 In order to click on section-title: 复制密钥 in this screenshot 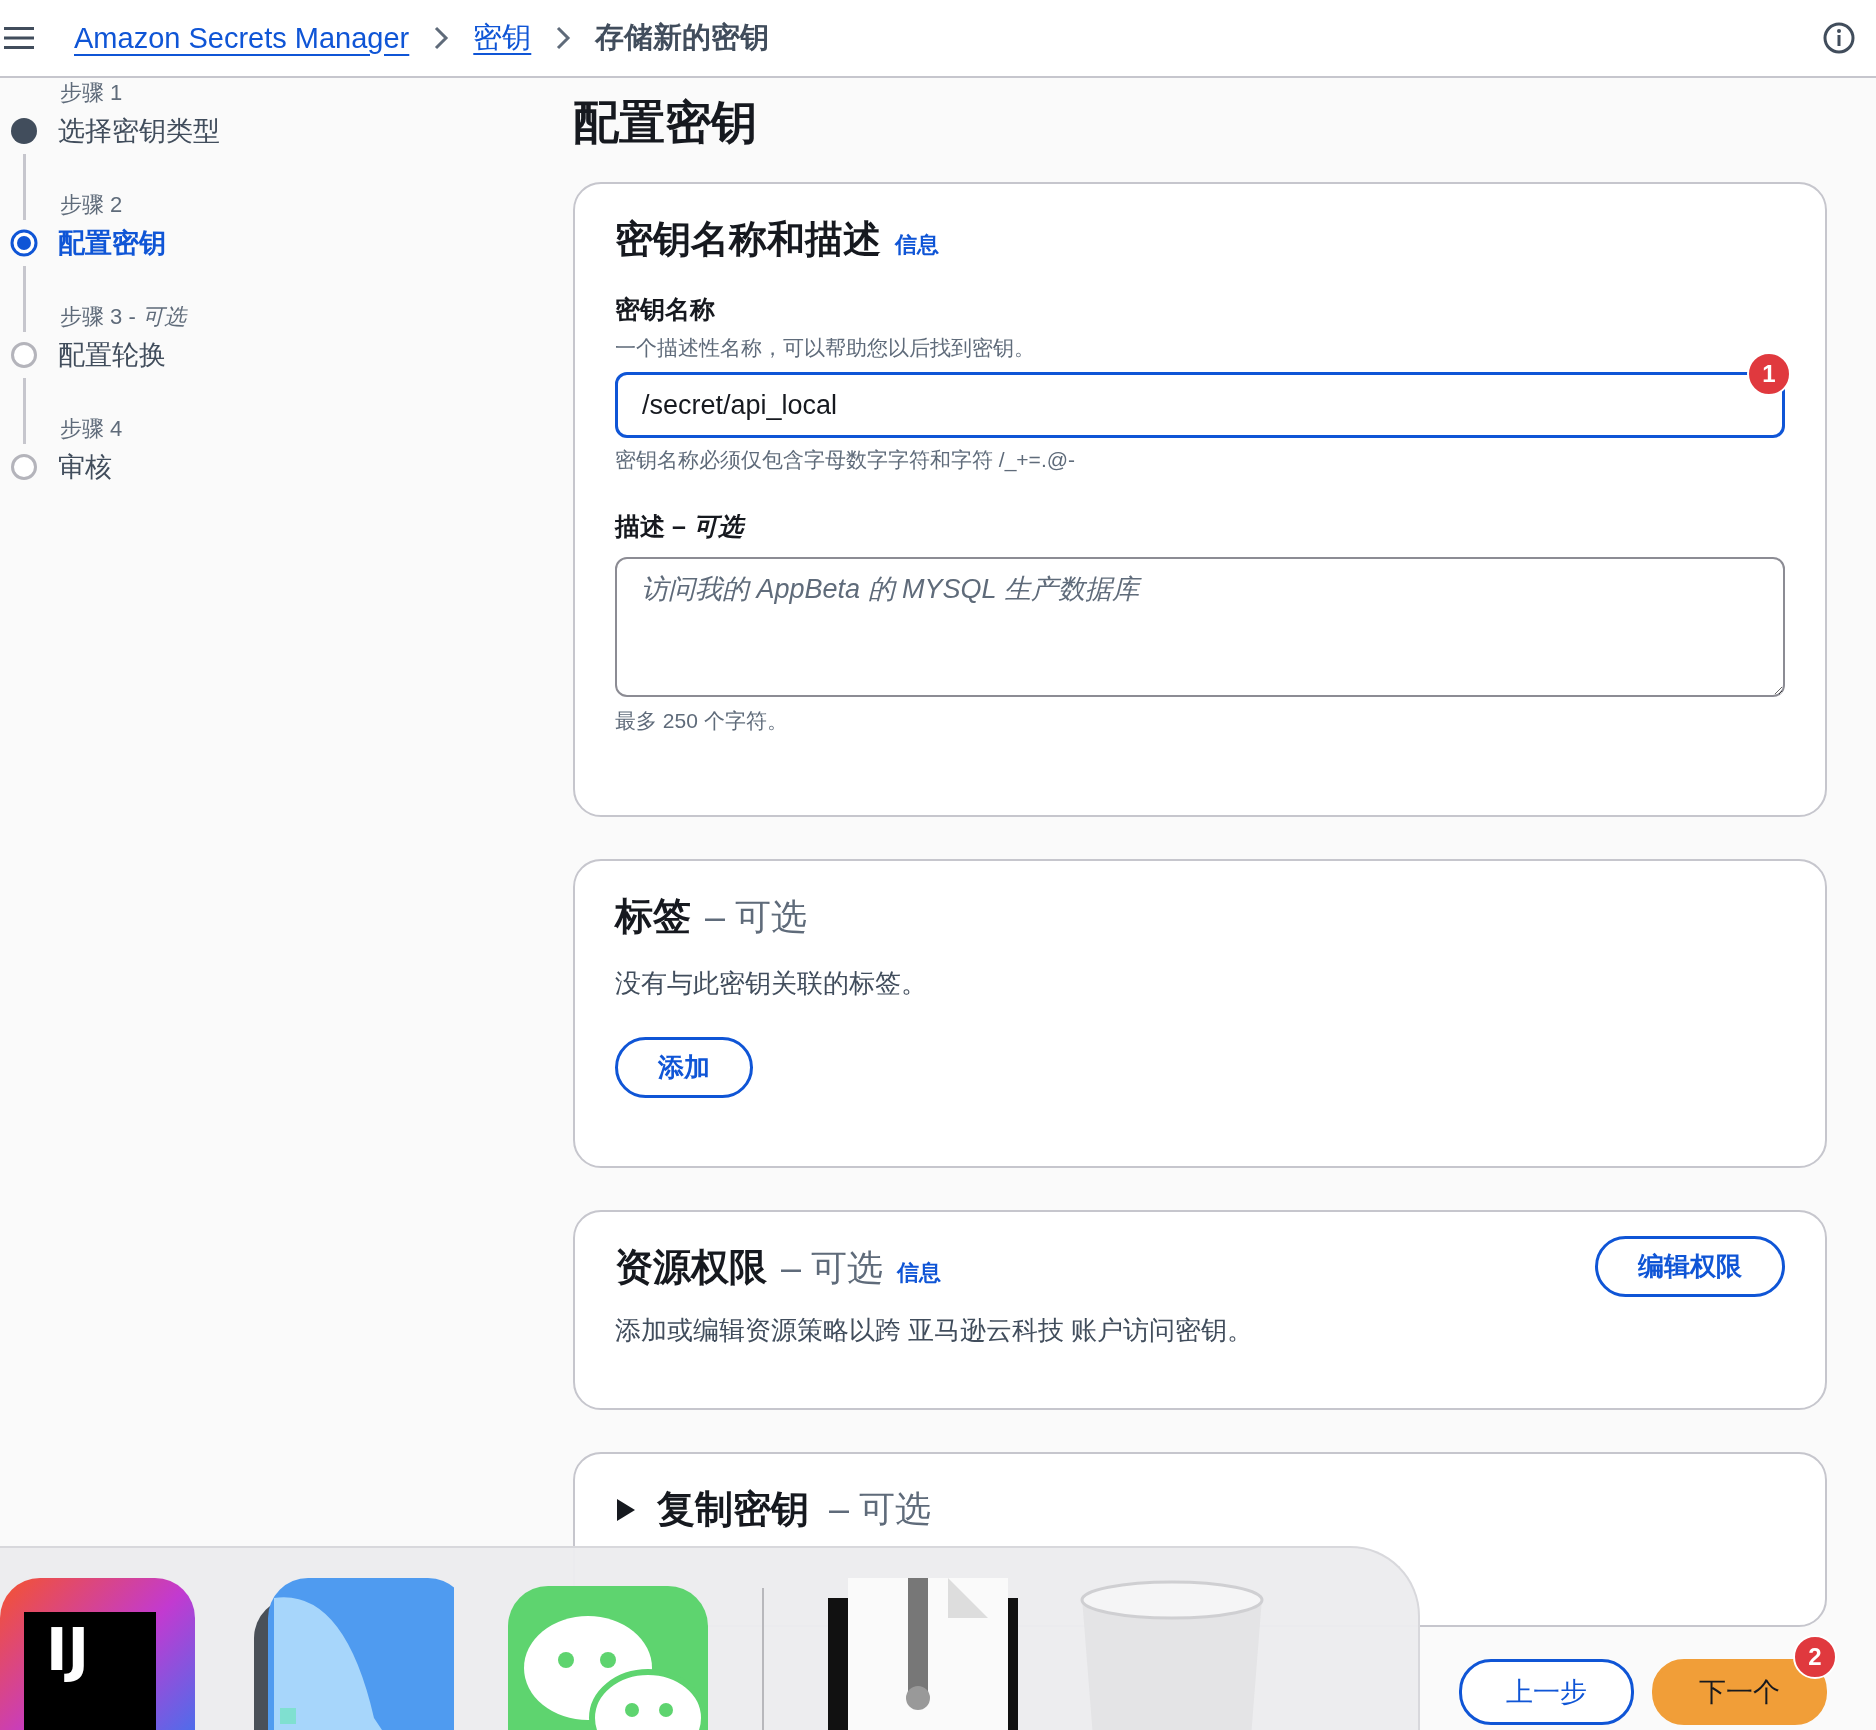, I will do `click(733, 1509)`.